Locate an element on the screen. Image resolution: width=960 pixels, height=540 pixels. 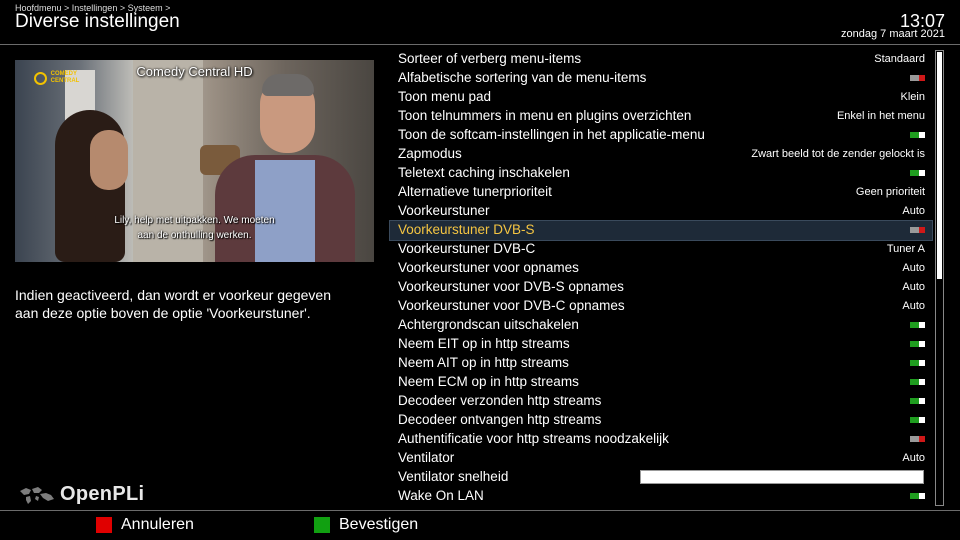
setting-row: Voorkeurstuner voor opnames Auto is located at coordinates (661, 268).